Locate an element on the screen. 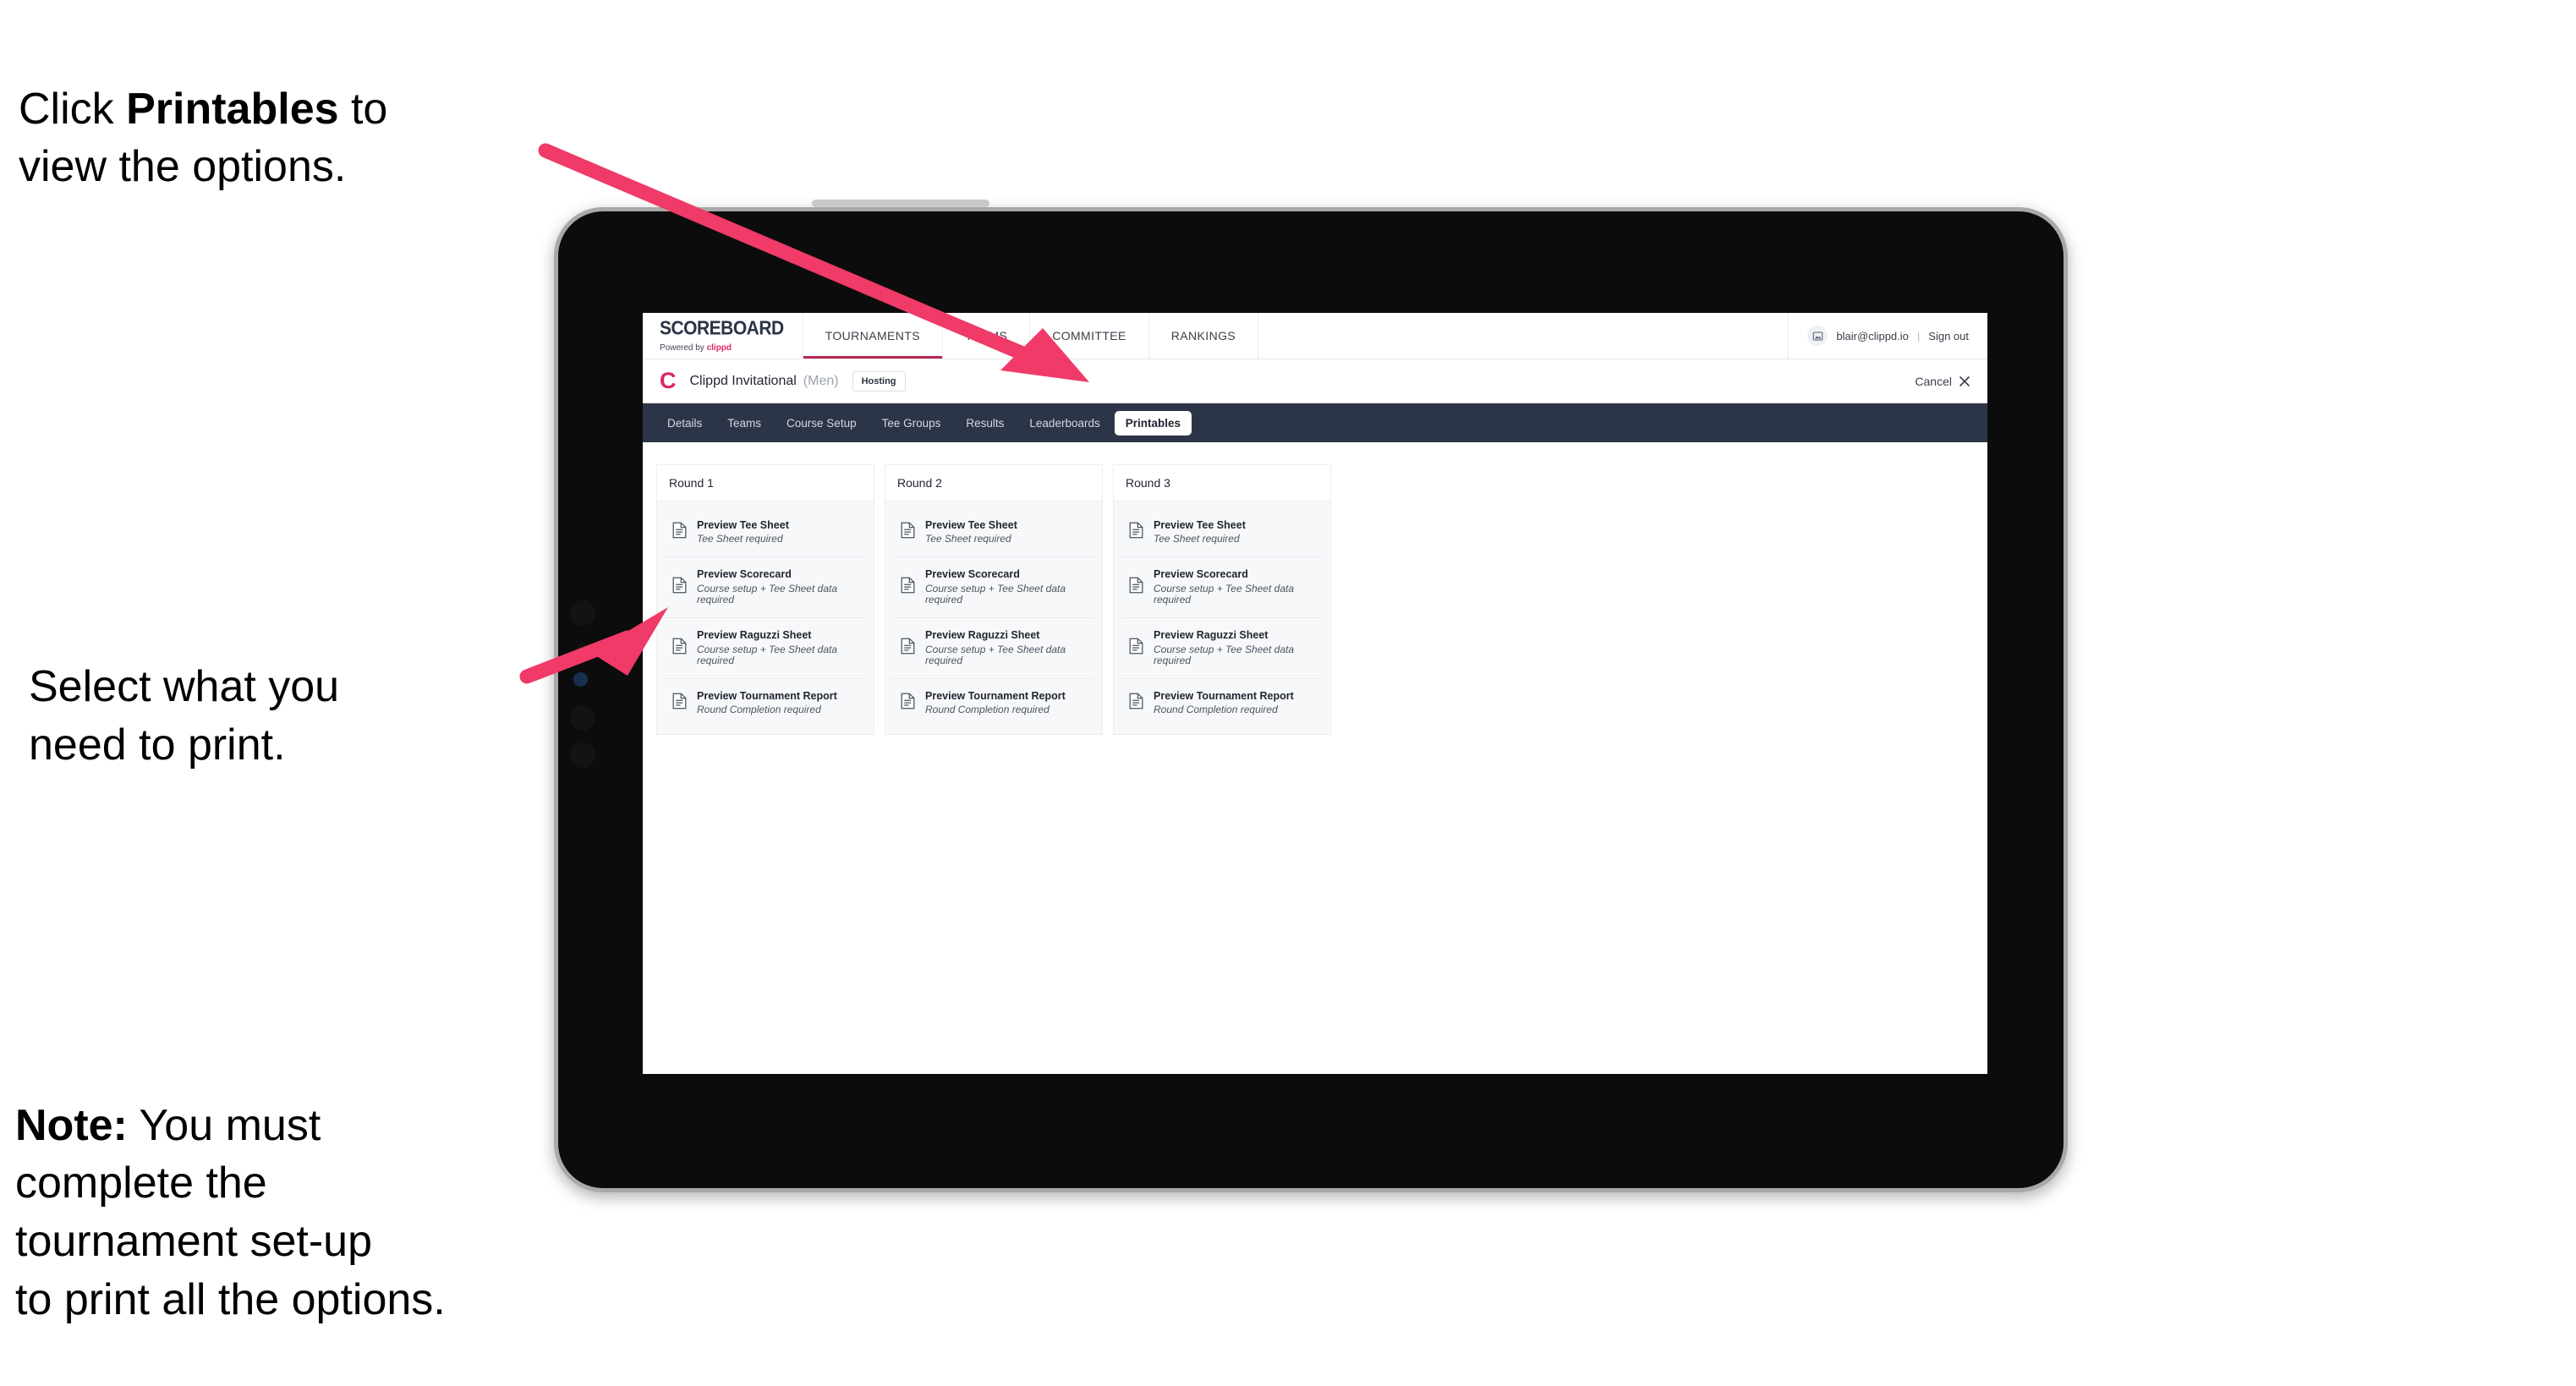 Image resolution: width=2576 pixels, height=1386 pixels. clippd-logo-icon: C is located at coordinates (668, 380).